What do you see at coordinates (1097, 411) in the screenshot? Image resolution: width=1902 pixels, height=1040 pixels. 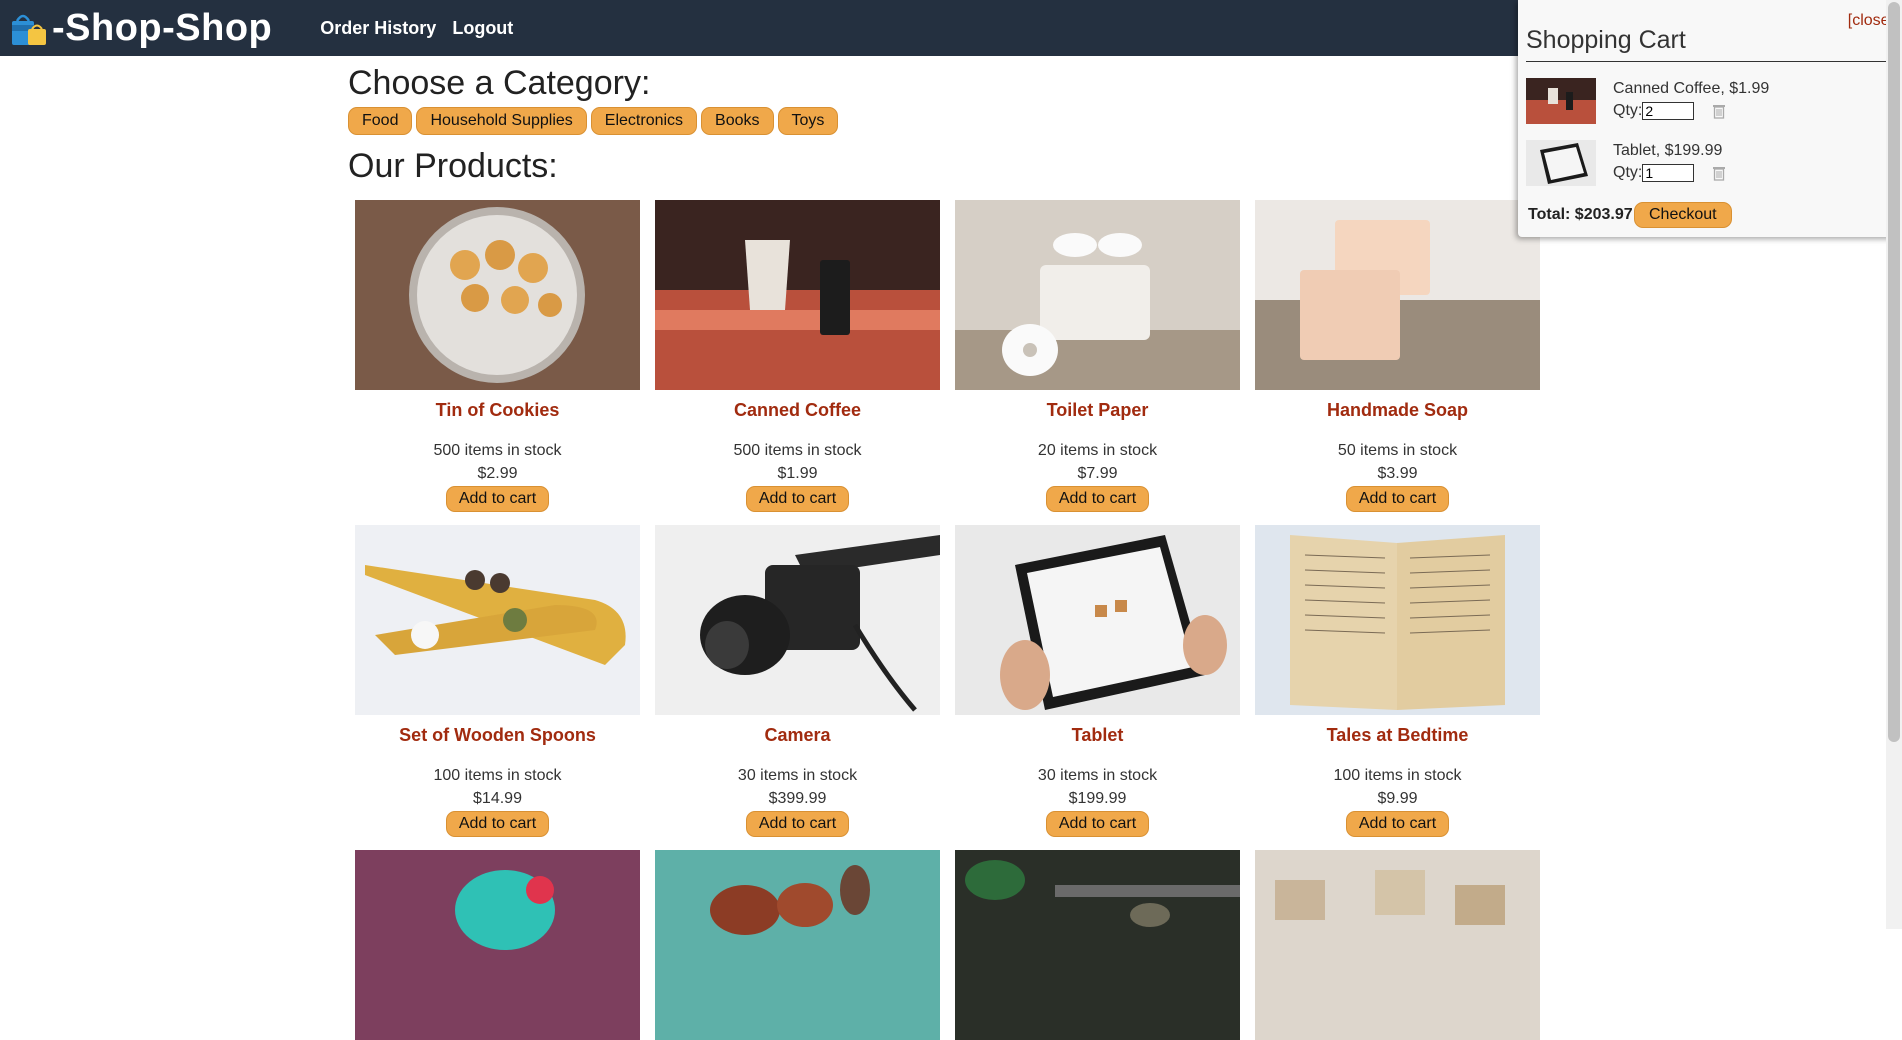 I see `product-name-link: Toilet Paper` at bounding box center [1097, 411].